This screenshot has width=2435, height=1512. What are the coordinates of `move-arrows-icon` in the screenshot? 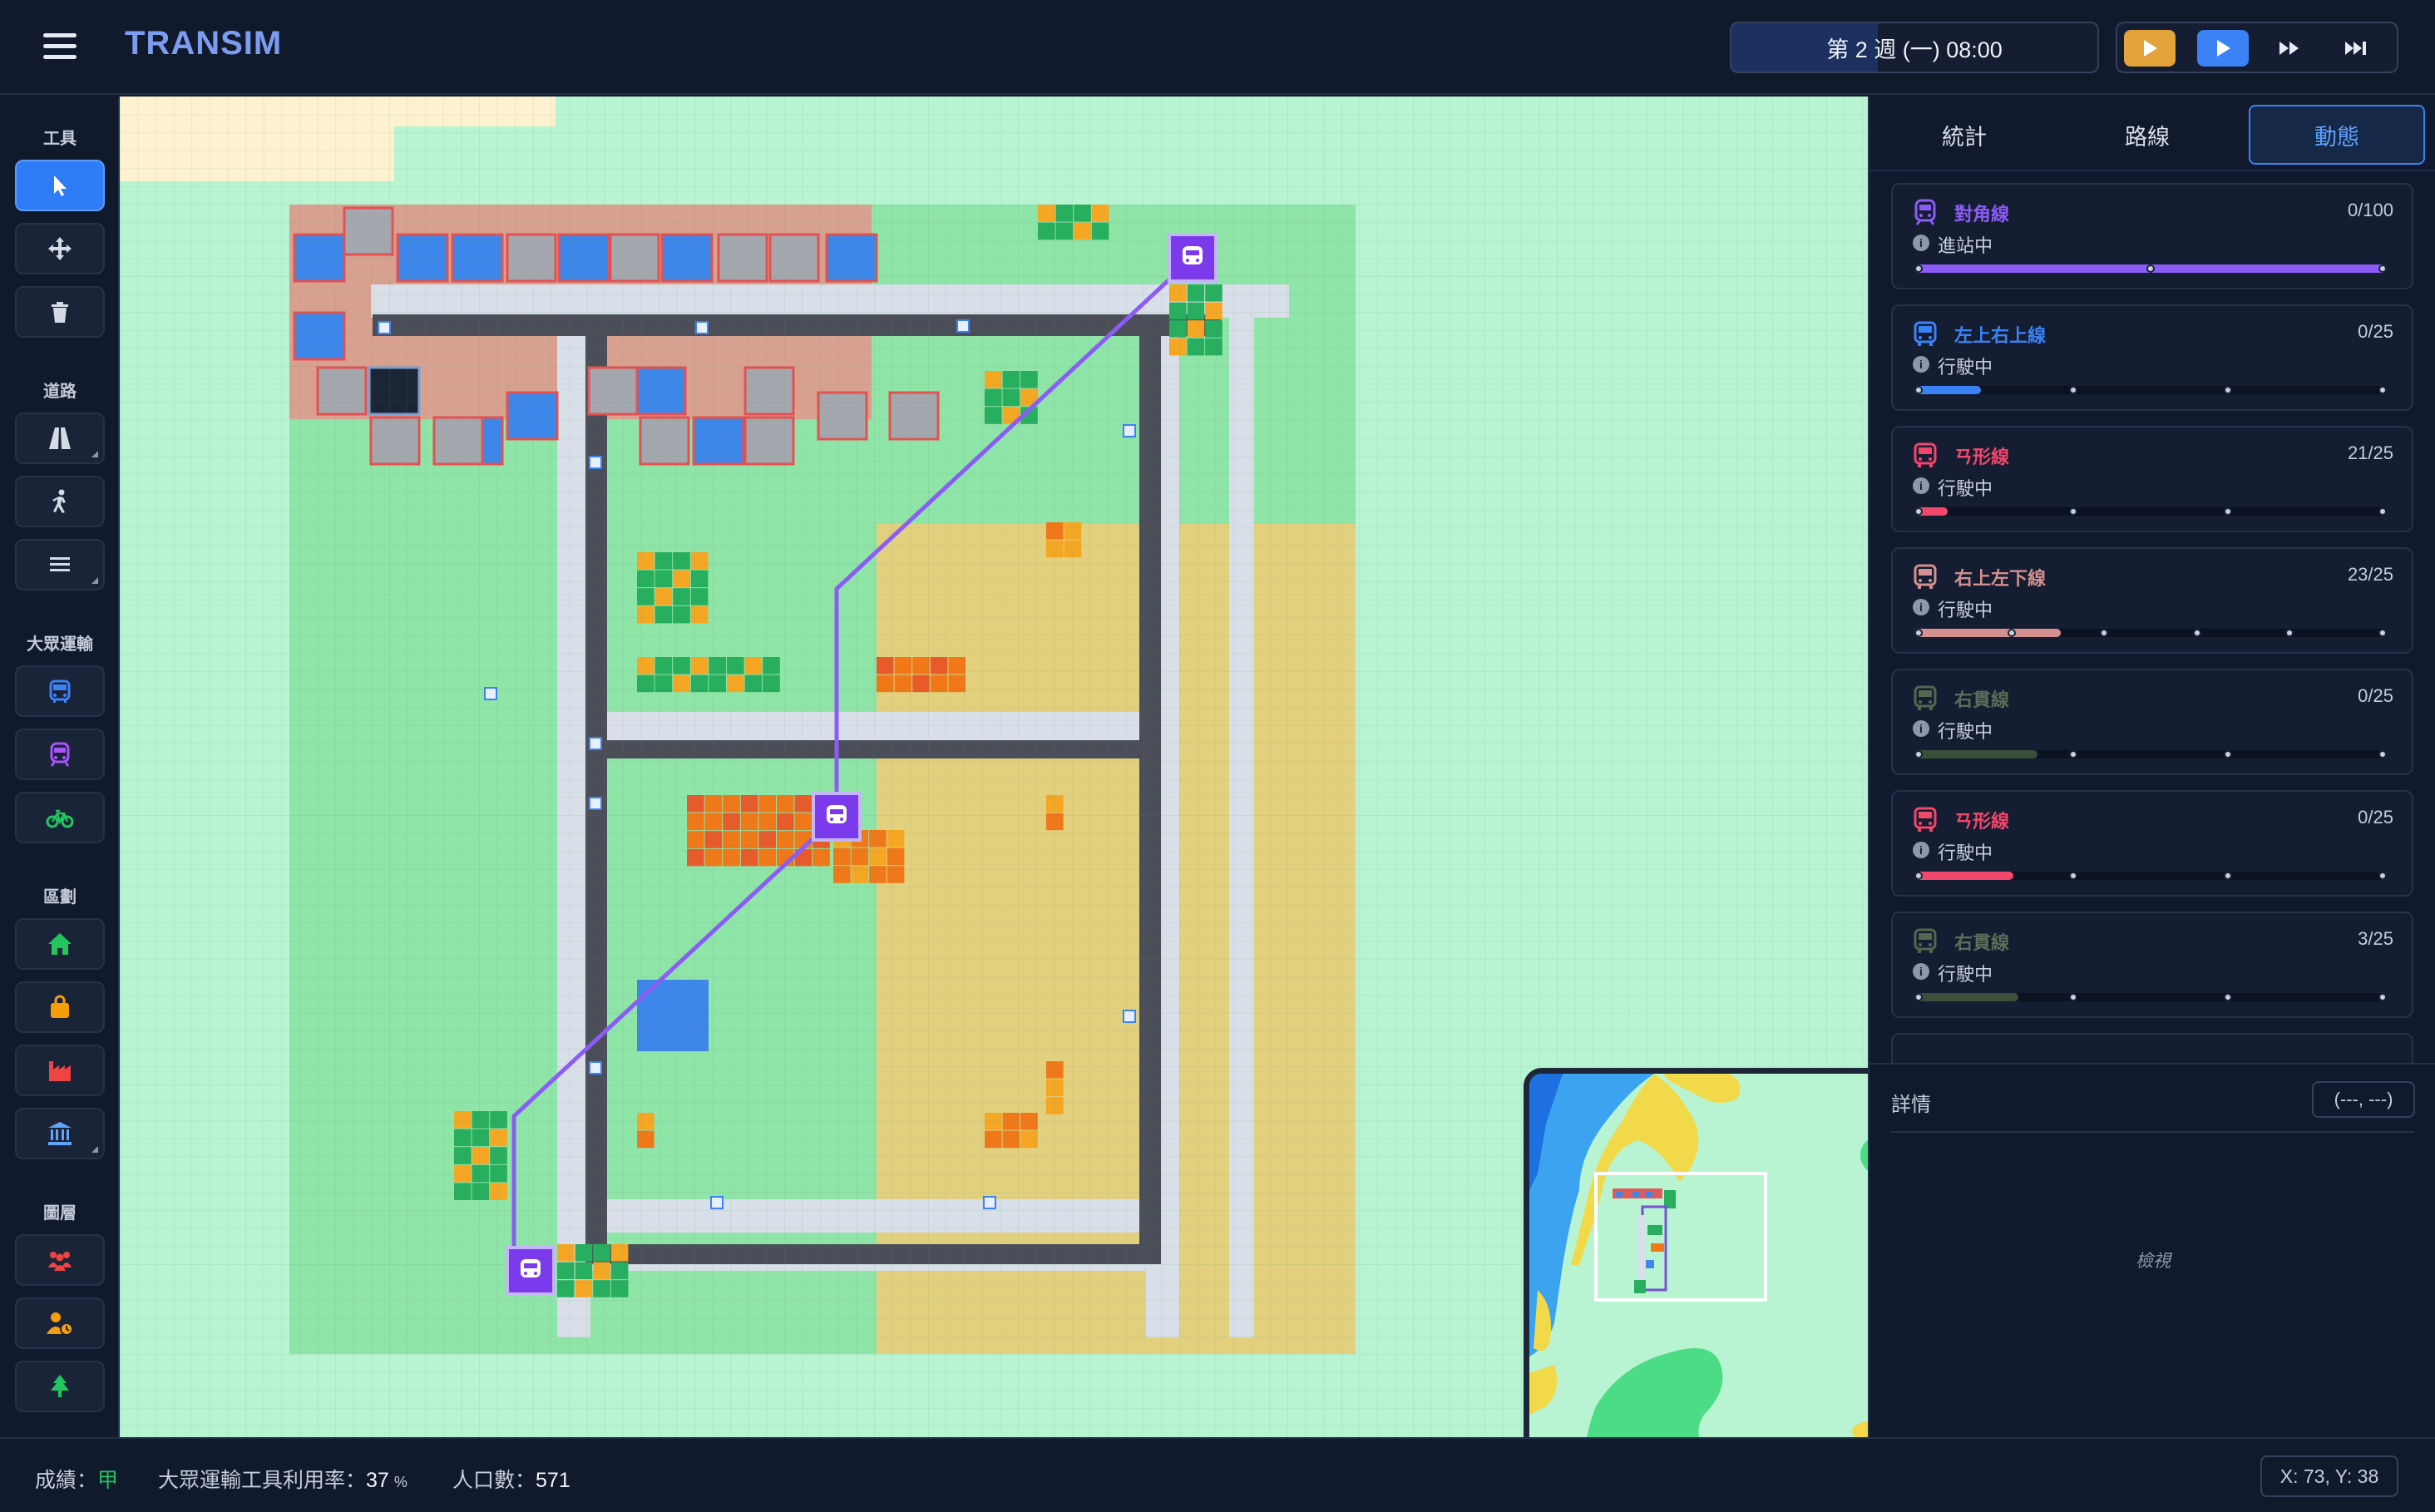 It's located at (60, 248).